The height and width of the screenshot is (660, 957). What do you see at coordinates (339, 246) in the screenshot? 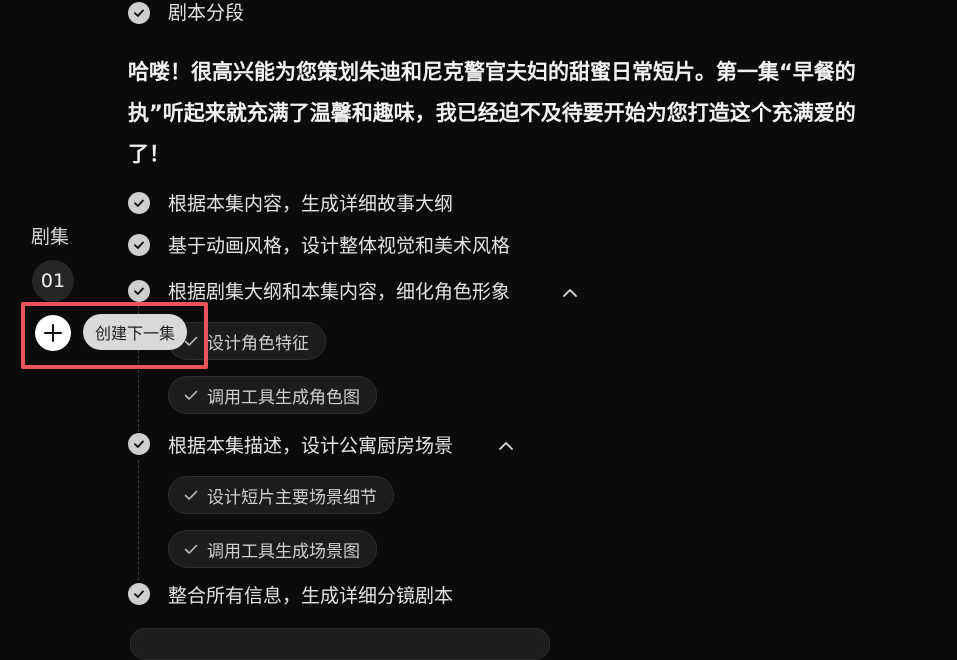
I see `step-visual-style: 基于动画风格，设计整体视觉和美术风格` at bounding box center [339, 246].